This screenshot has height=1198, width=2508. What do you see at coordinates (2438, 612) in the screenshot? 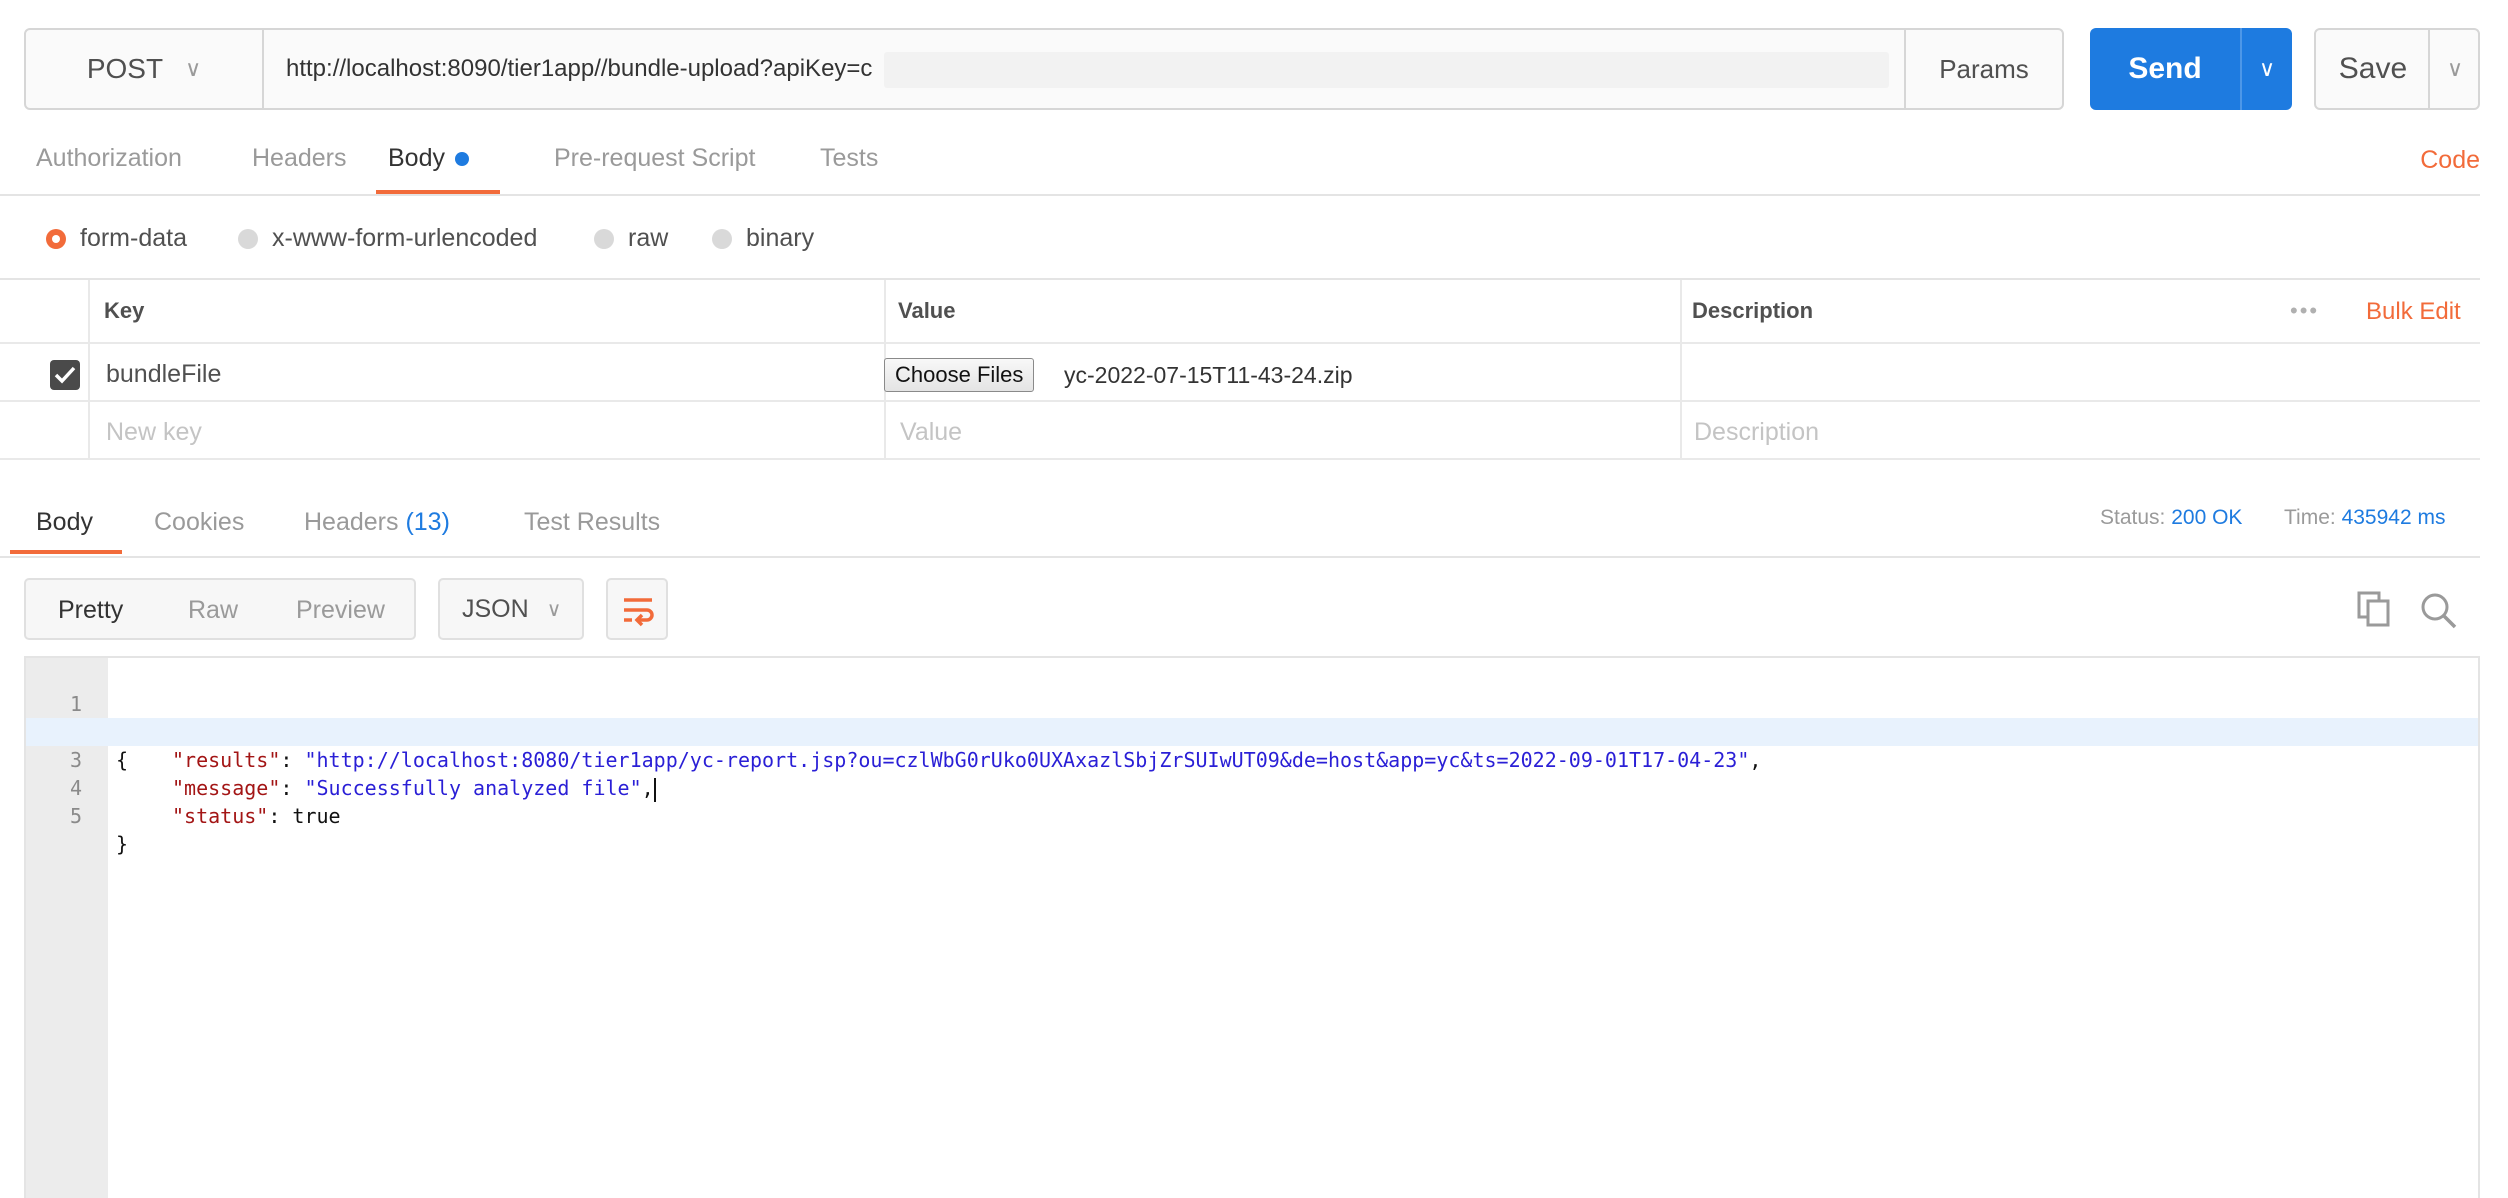
I see `search-icon` at bounding box center [2438, 612].